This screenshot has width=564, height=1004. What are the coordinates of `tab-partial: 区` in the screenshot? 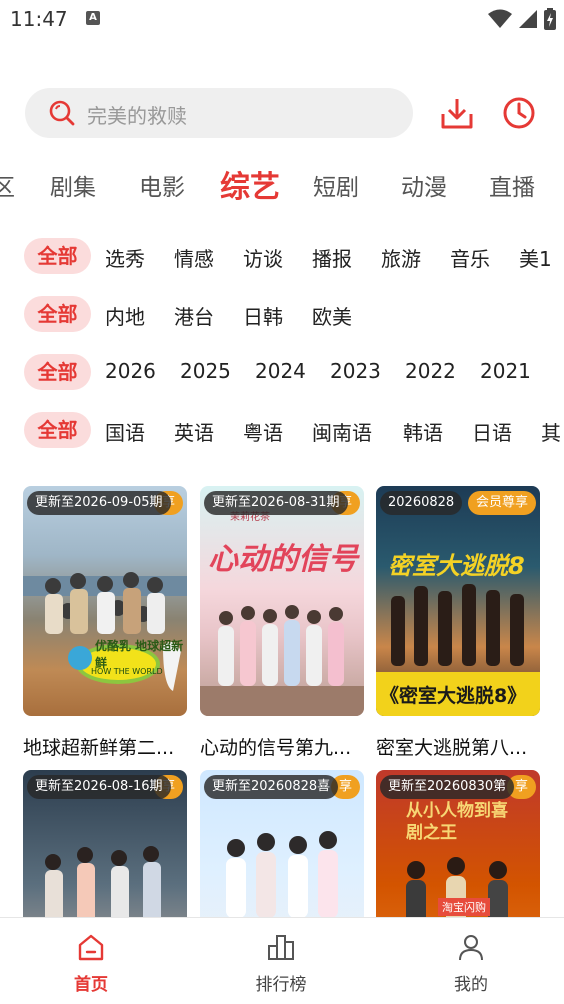 It's located at (7, 185).